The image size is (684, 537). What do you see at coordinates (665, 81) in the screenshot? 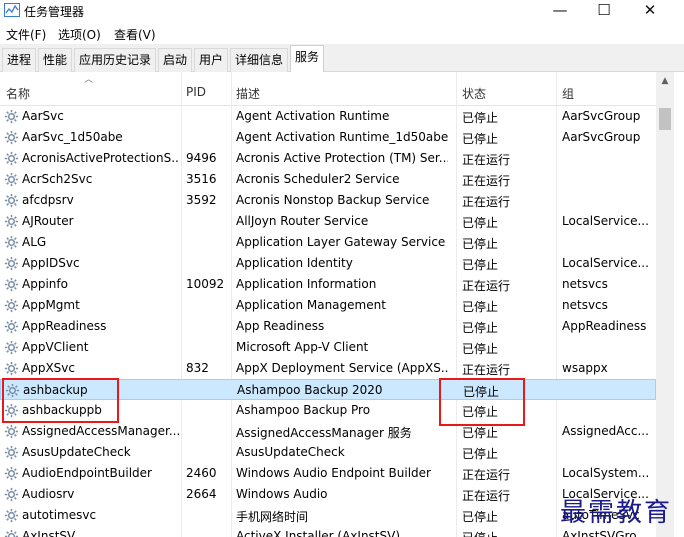
I see `scroll-up-arrow-icon: ▲` at bounding box center [665, 81].